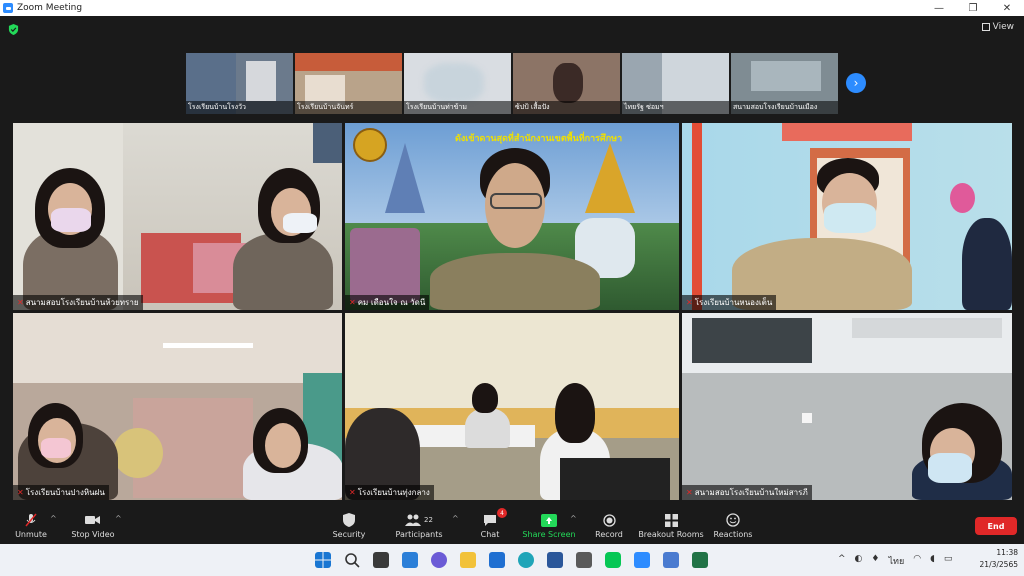 The width and height of the screenshot is (1024, 576). Describe the element at coordinates (1007, 552) in the screenshot. I see `clock-time: 11:38` at that location.